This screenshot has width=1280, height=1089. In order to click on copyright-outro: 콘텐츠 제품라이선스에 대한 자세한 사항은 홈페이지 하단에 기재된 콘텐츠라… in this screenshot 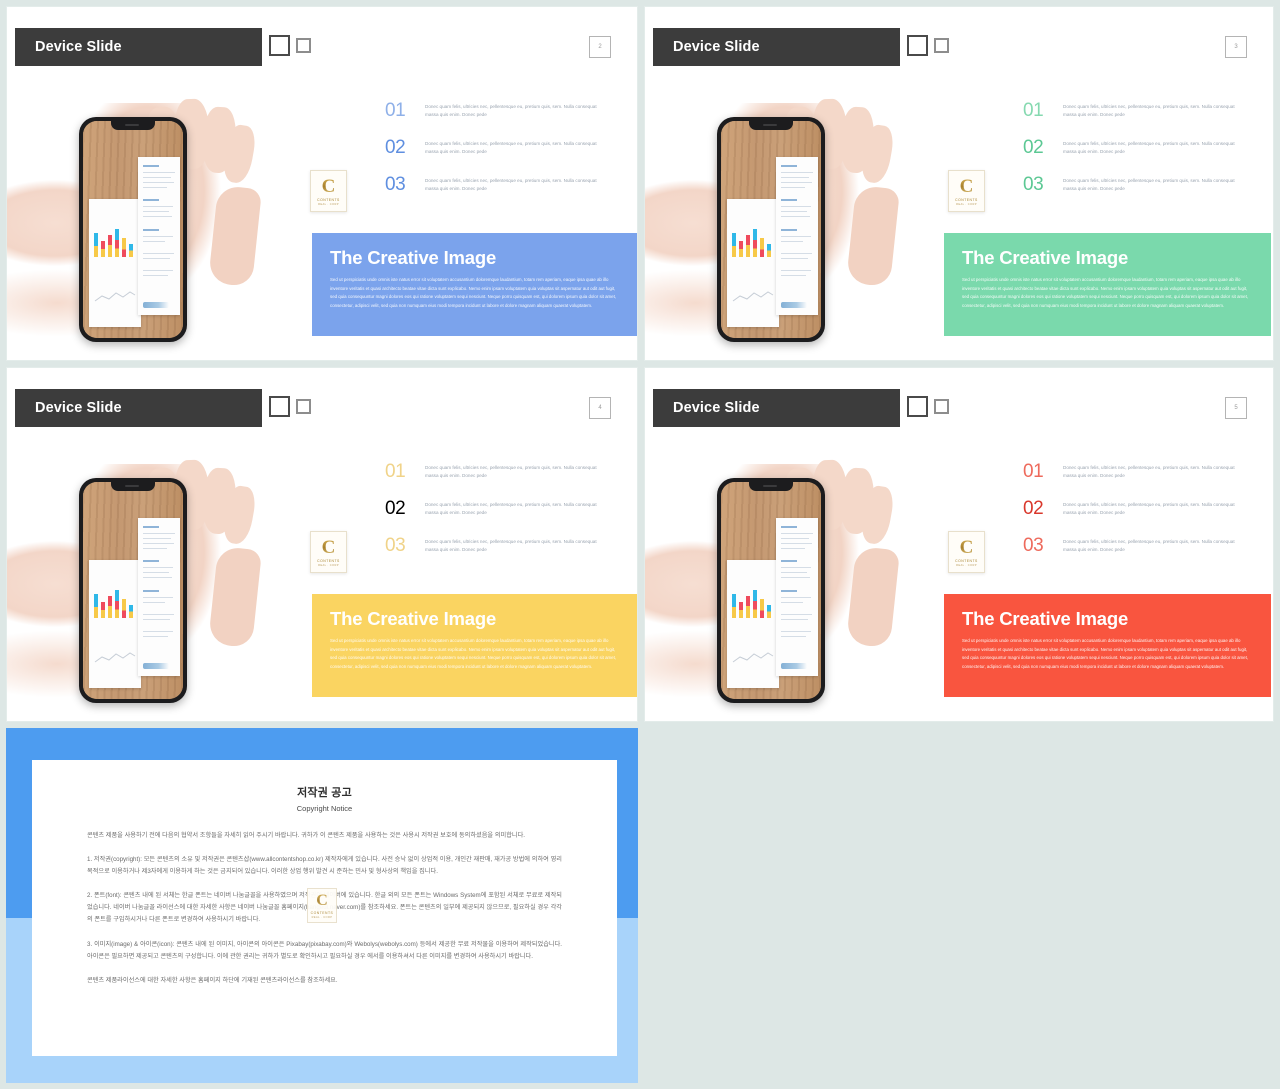, I will do `click(212, 980)`.